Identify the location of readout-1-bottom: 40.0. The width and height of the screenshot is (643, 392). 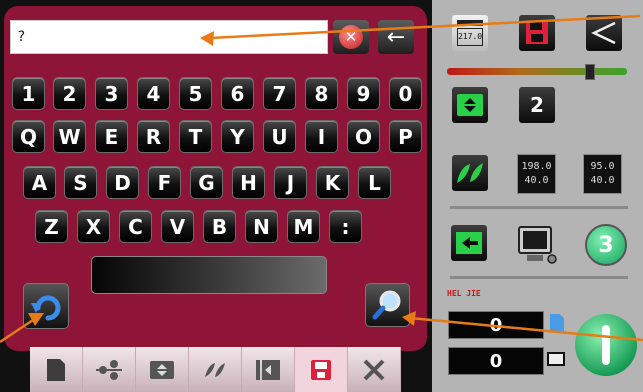
(536, 180).